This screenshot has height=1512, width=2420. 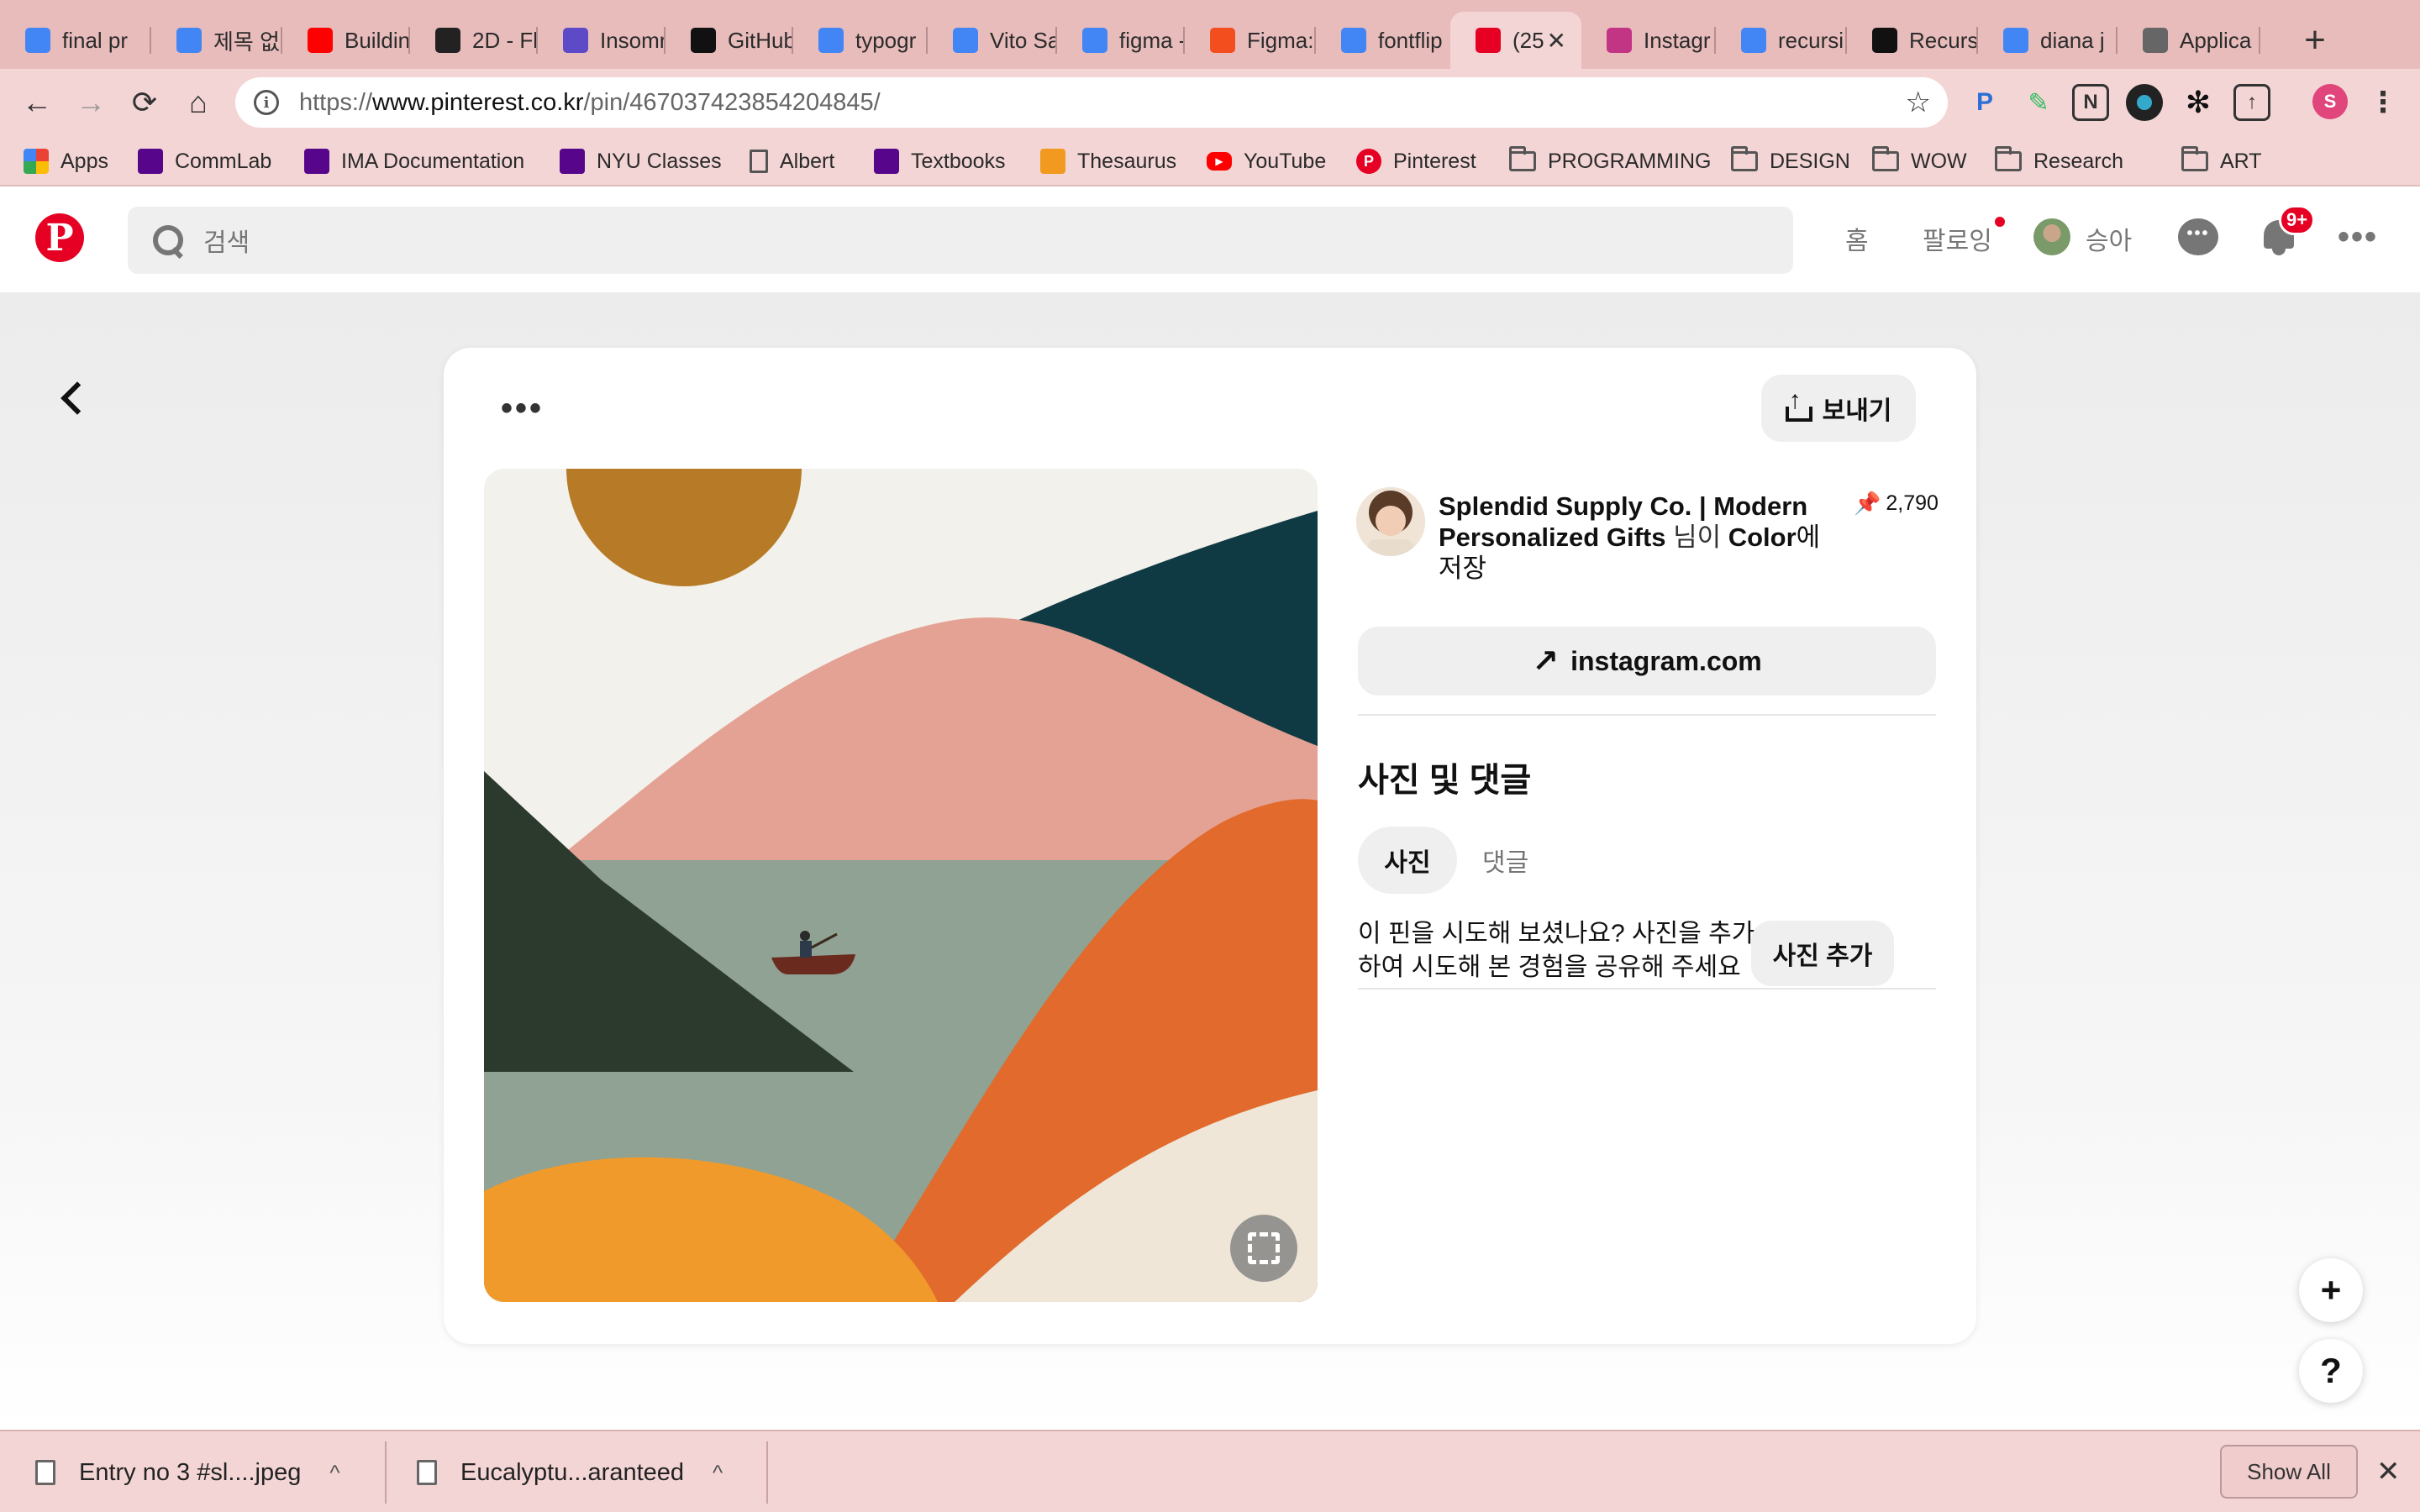 What do you see at coordinates (1223, 40) in the screenshot?
I see `figma-icon` at bounding box center [1223, 40].